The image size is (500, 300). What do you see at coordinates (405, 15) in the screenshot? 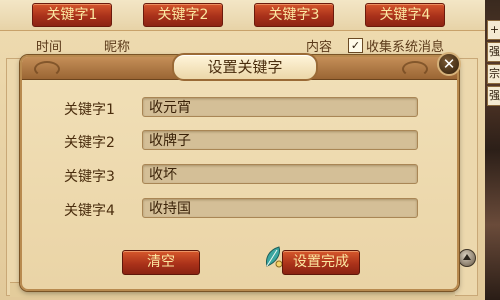
I see `tab-keyword-4: 关键字4` at bounding box center [405, 15].